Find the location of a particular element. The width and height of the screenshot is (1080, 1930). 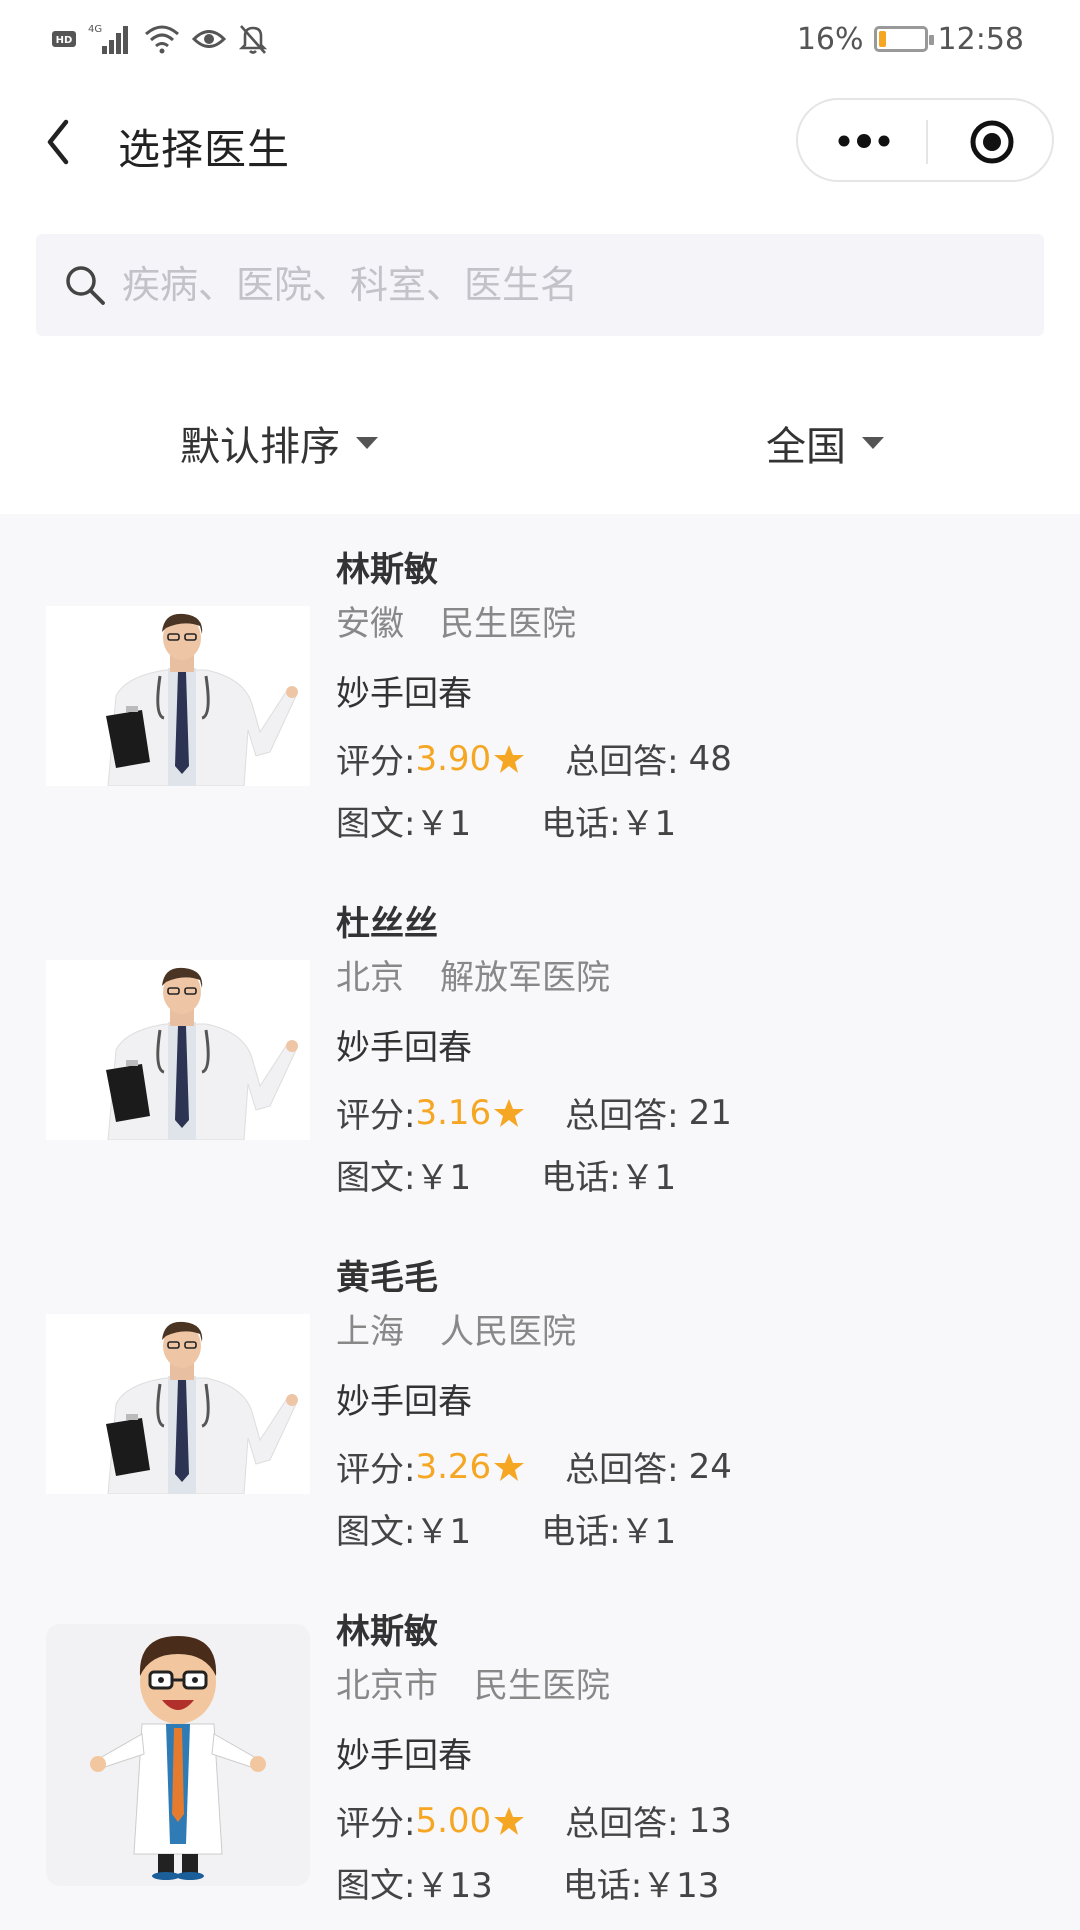

answers-count: 13 is located at coordinates (710, 1820).